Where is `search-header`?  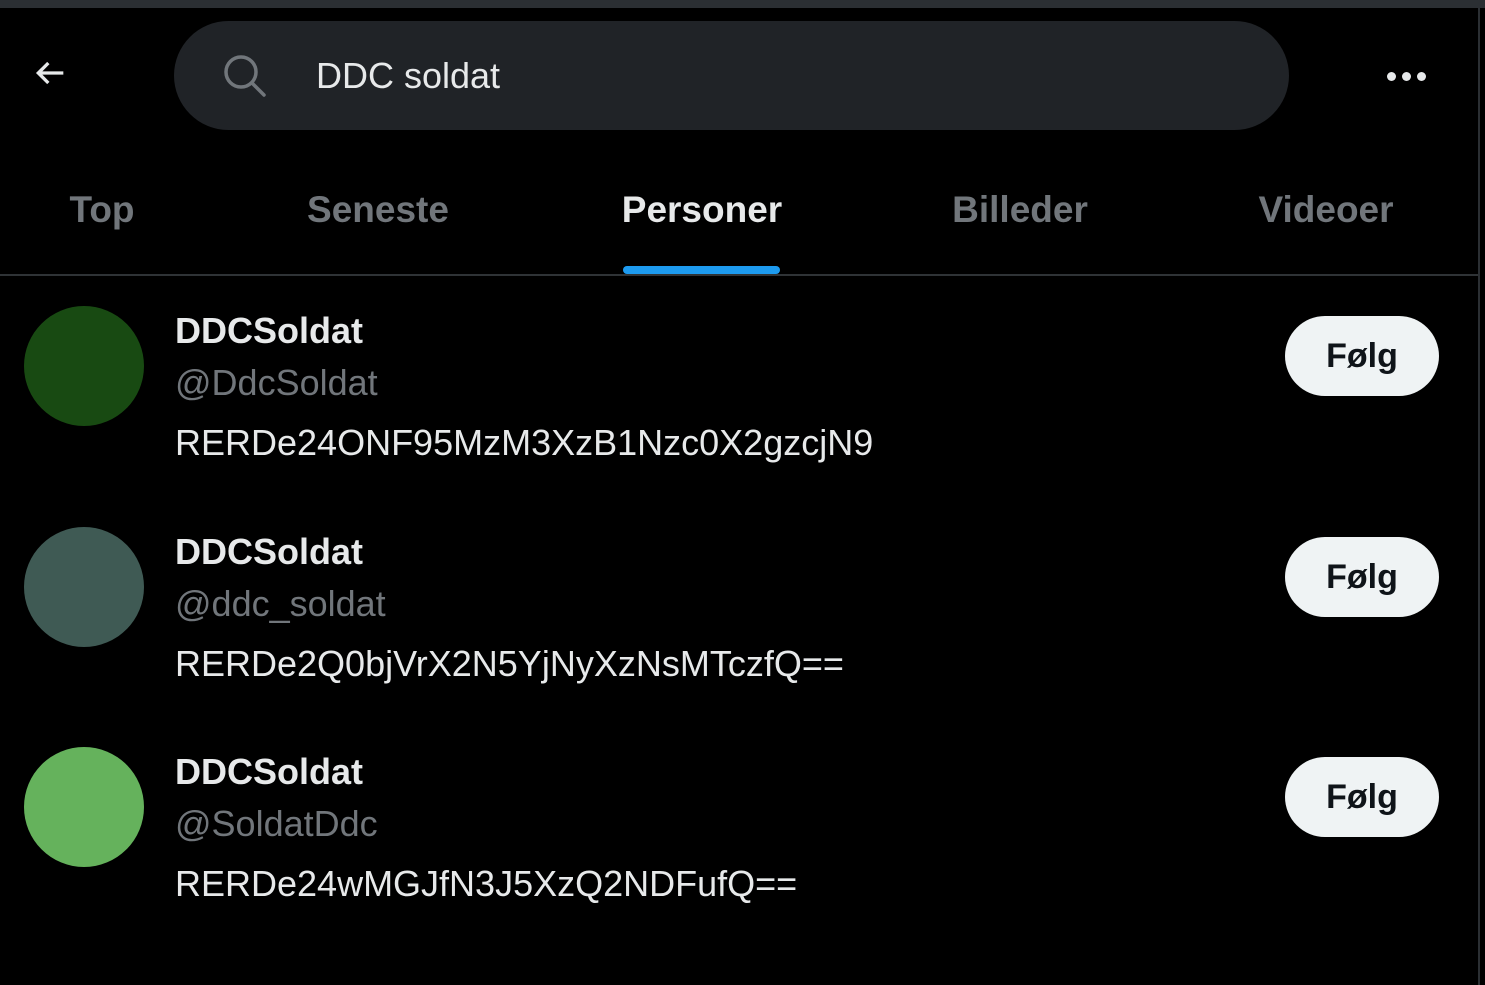
search-header is located at coordinates (739, 76).